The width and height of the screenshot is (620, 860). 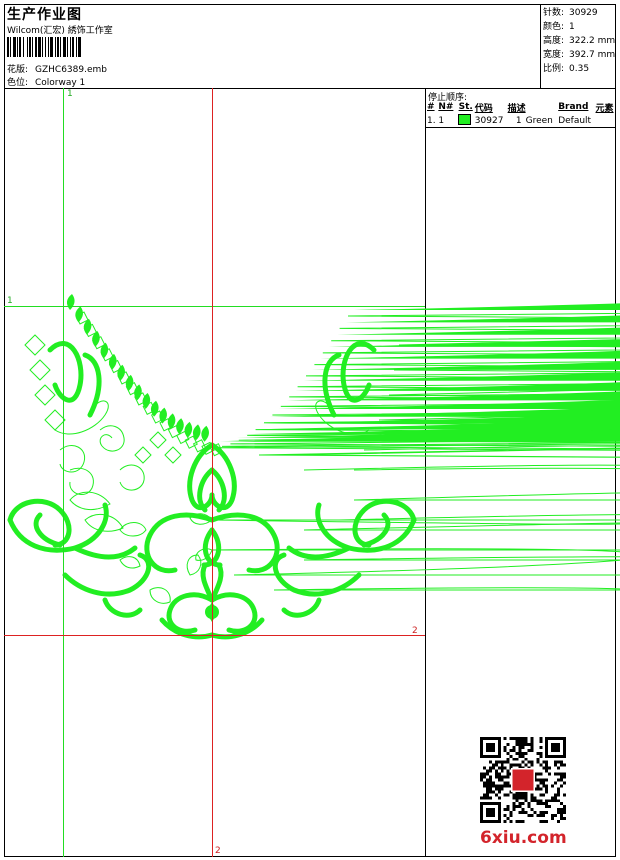 What do you see at coordinates (212, 472) in the screenshot?
I see `red-vertical-guide` at bounding box center [212, 472].